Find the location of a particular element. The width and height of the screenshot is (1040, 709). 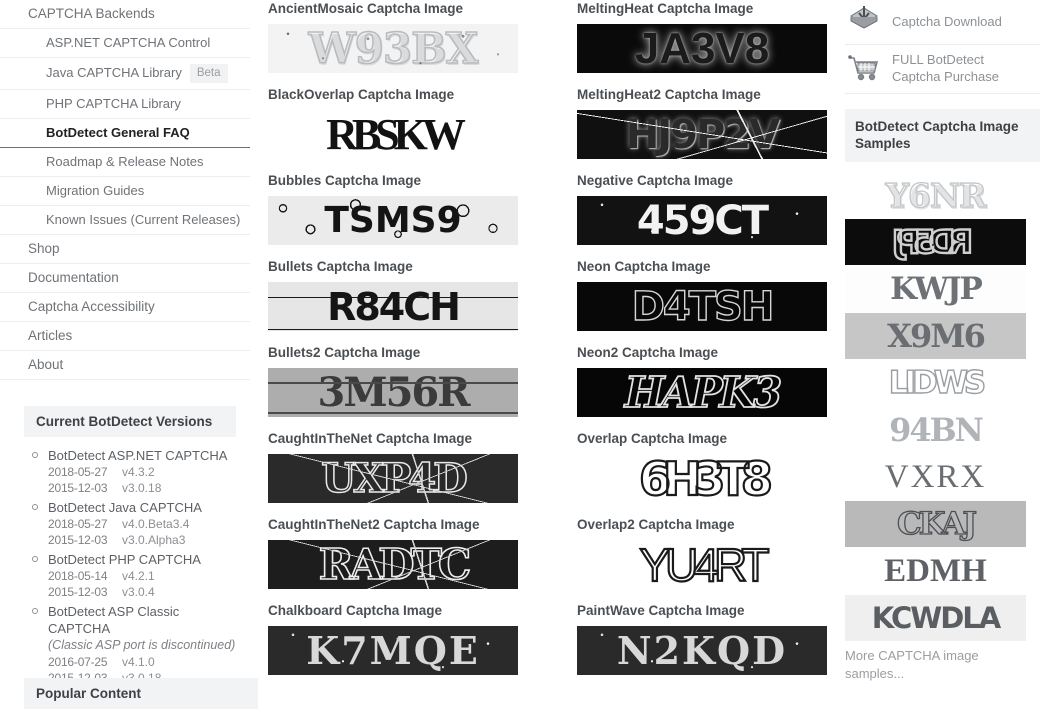

sidebar-item-asp-net-captcha-control: ASP.NET CAPTCHA Control is located at coordinates (125, 43).